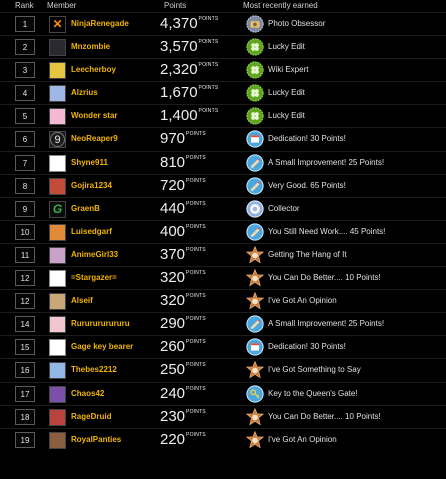  What do you see at coordinates (96, 440) in the screenshot?
I see `member-name-link: RoyalPanties` at bounding box center [96, 440].